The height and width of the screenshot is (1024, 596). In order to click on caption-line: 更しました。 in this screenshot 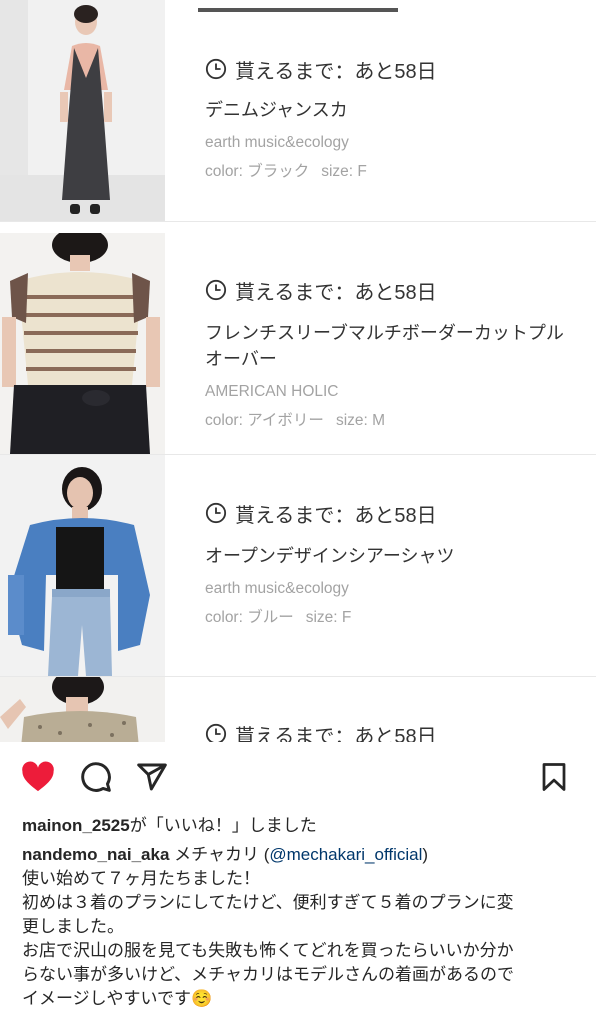, I will do `click(73, 926)`.